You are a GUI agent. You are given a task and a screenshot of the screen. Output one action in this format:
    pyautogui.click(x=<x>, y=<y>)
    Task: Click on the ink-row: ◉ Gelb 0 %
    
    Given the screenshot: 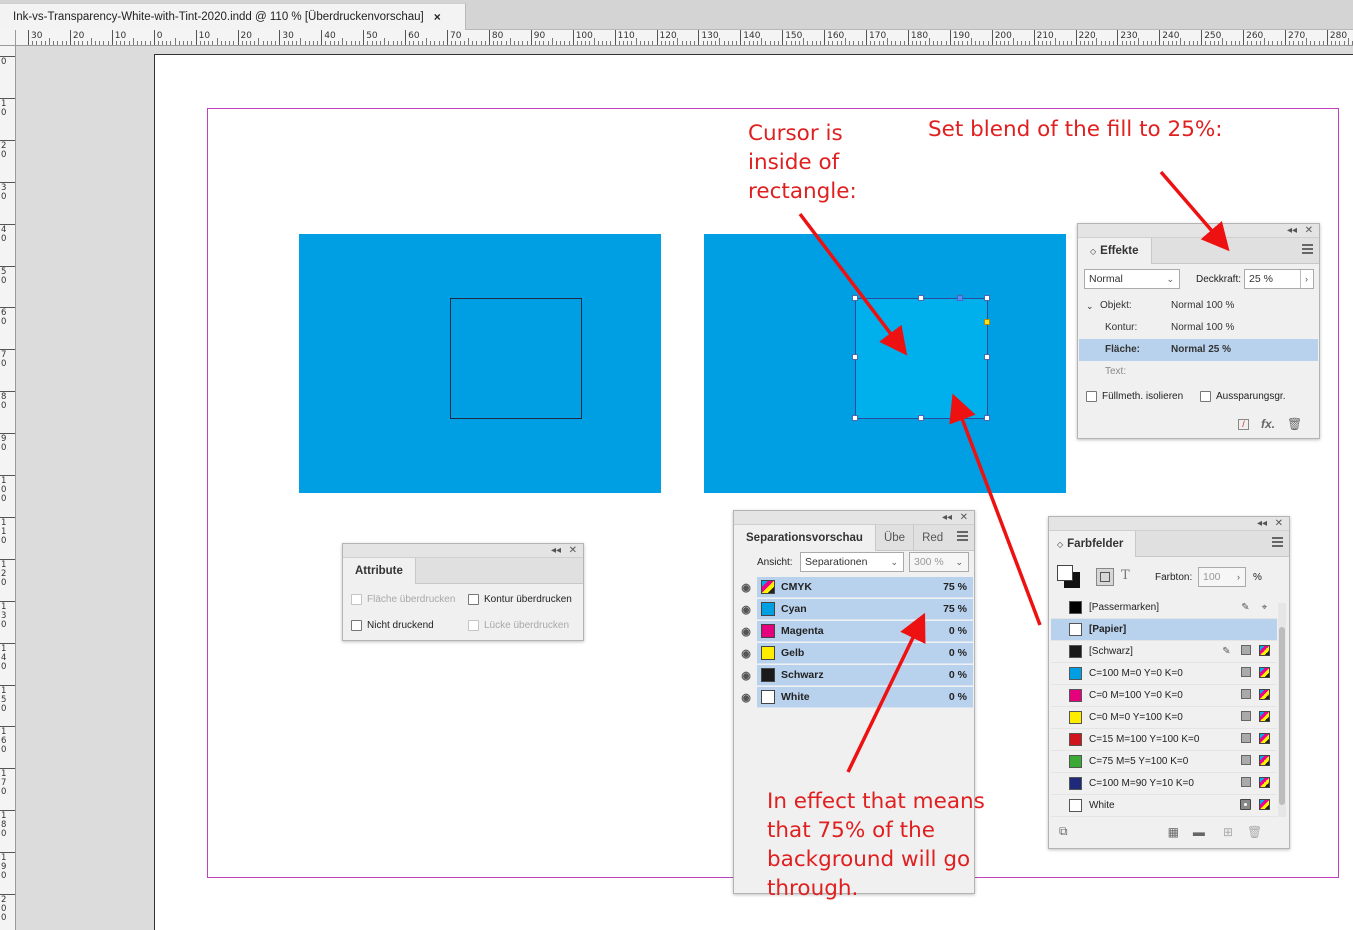 What is the action you would take?
    pyautogui.click(x=854, y=653)
    